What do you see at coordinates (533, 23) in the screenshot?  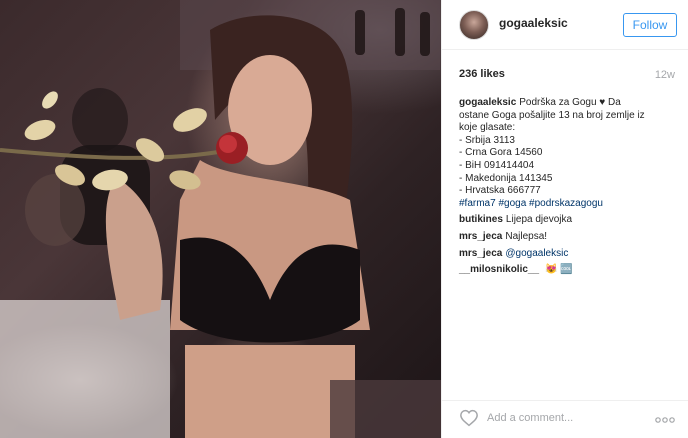 I see `header-username: gogaaleksic` at bounding box center [533, 23].